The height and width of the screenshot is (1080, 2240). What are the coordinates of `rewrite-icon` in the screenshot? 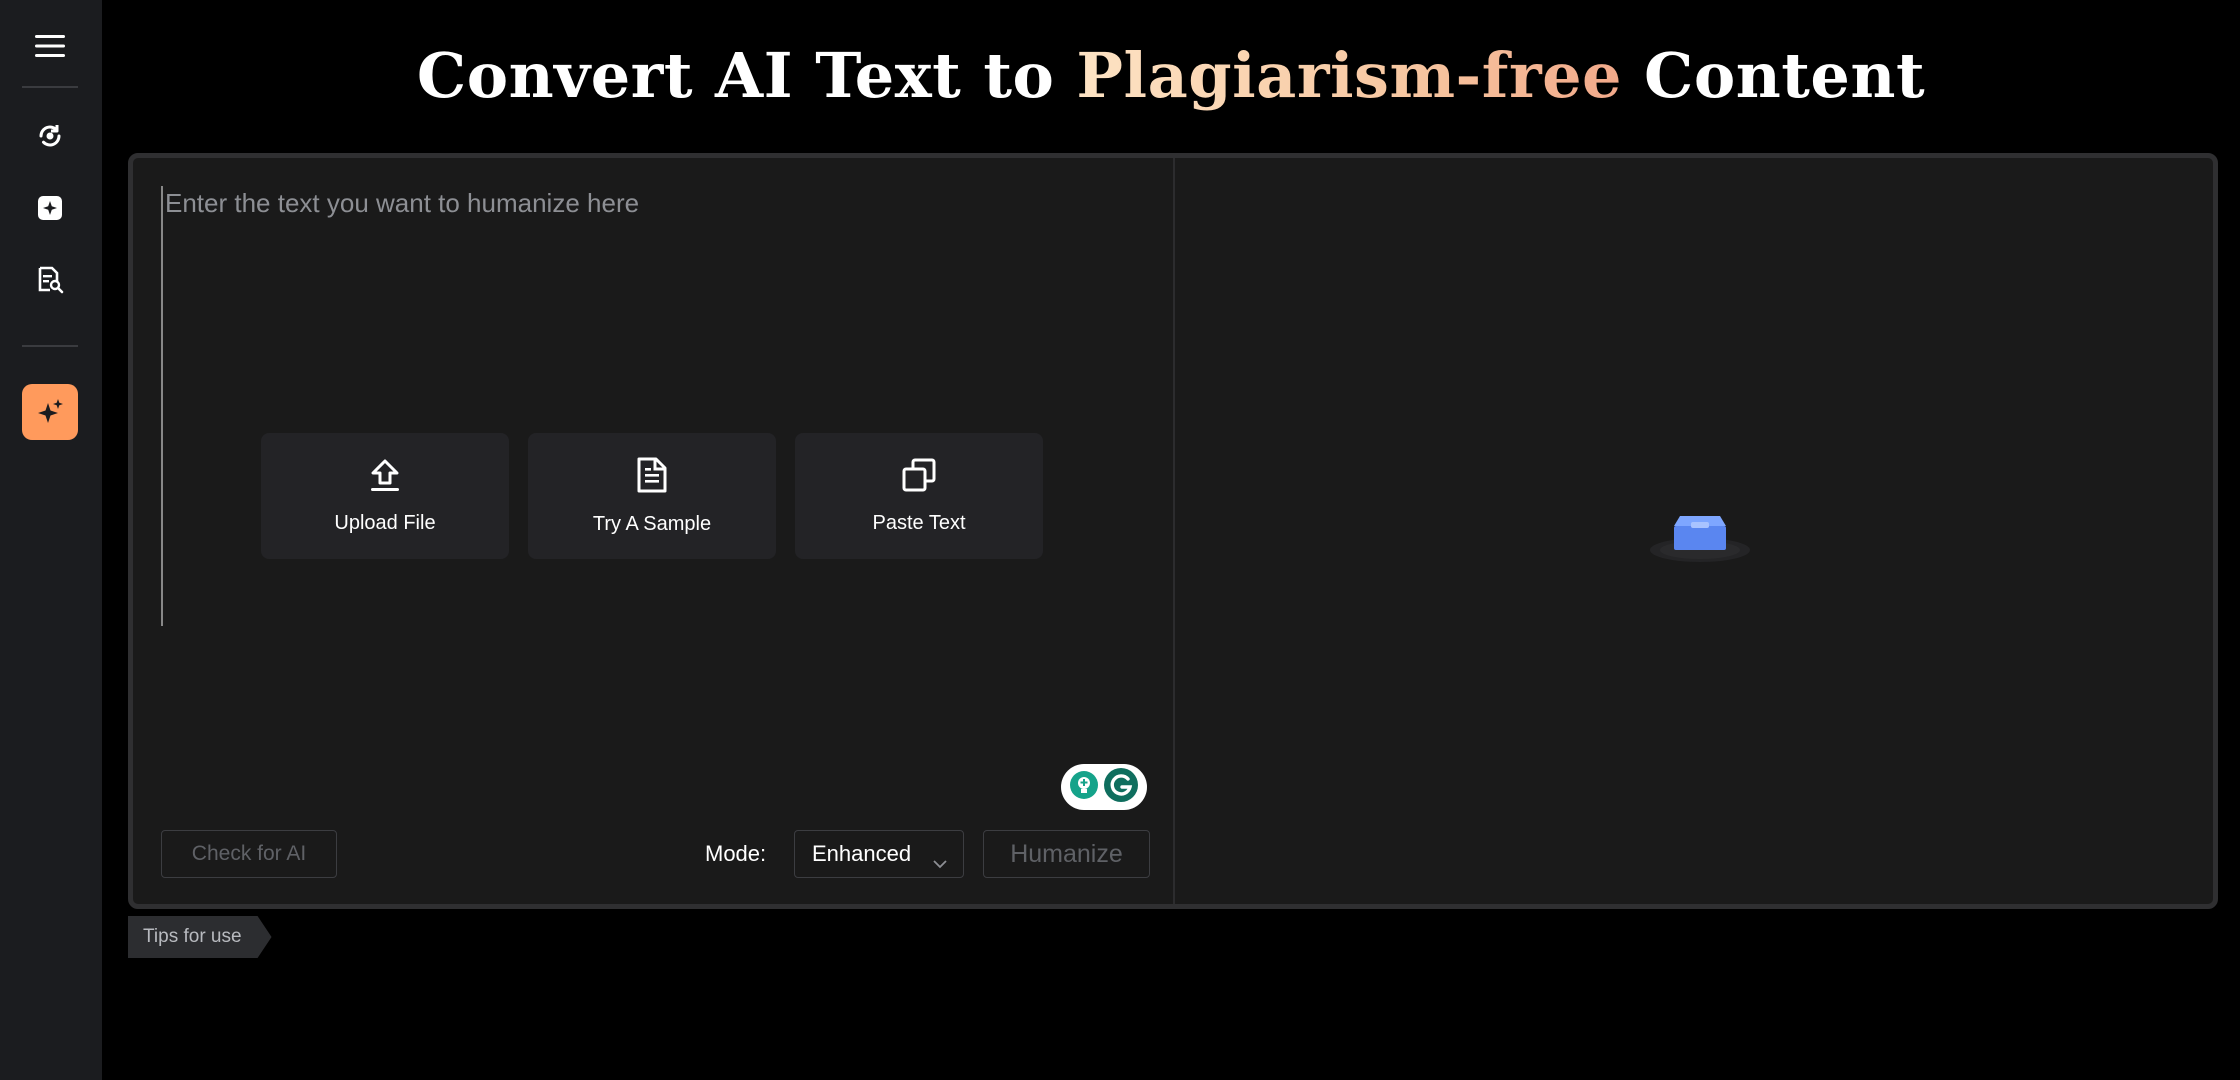 It's located at (50, 136).